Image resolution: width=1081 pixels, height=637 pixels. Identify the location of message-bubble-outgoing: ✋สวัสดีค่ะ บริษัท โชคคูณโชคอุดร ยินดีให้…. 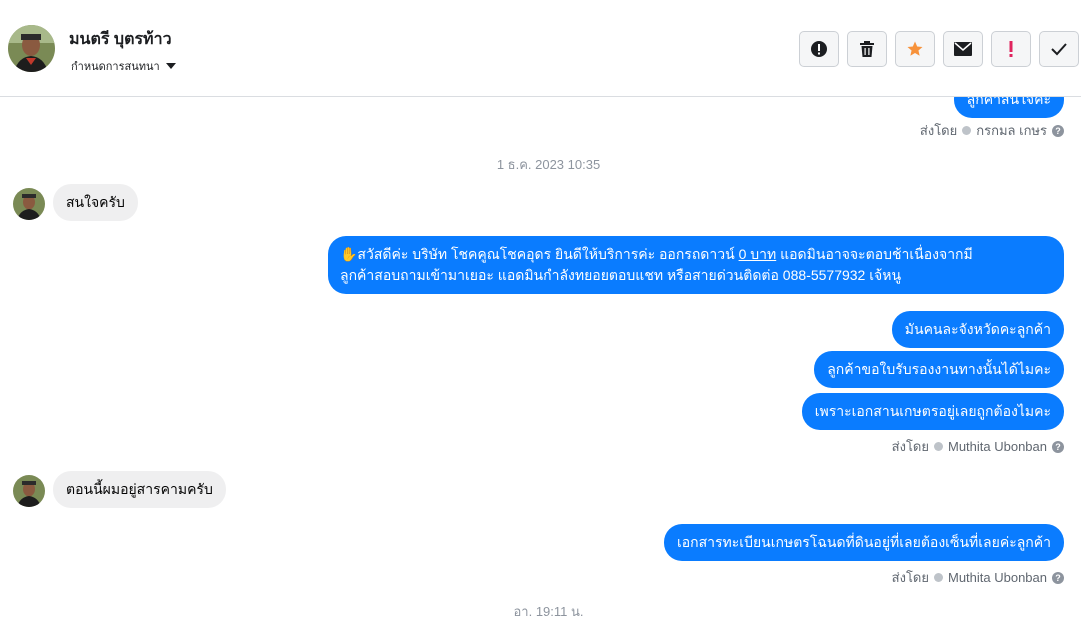
(696, 265).